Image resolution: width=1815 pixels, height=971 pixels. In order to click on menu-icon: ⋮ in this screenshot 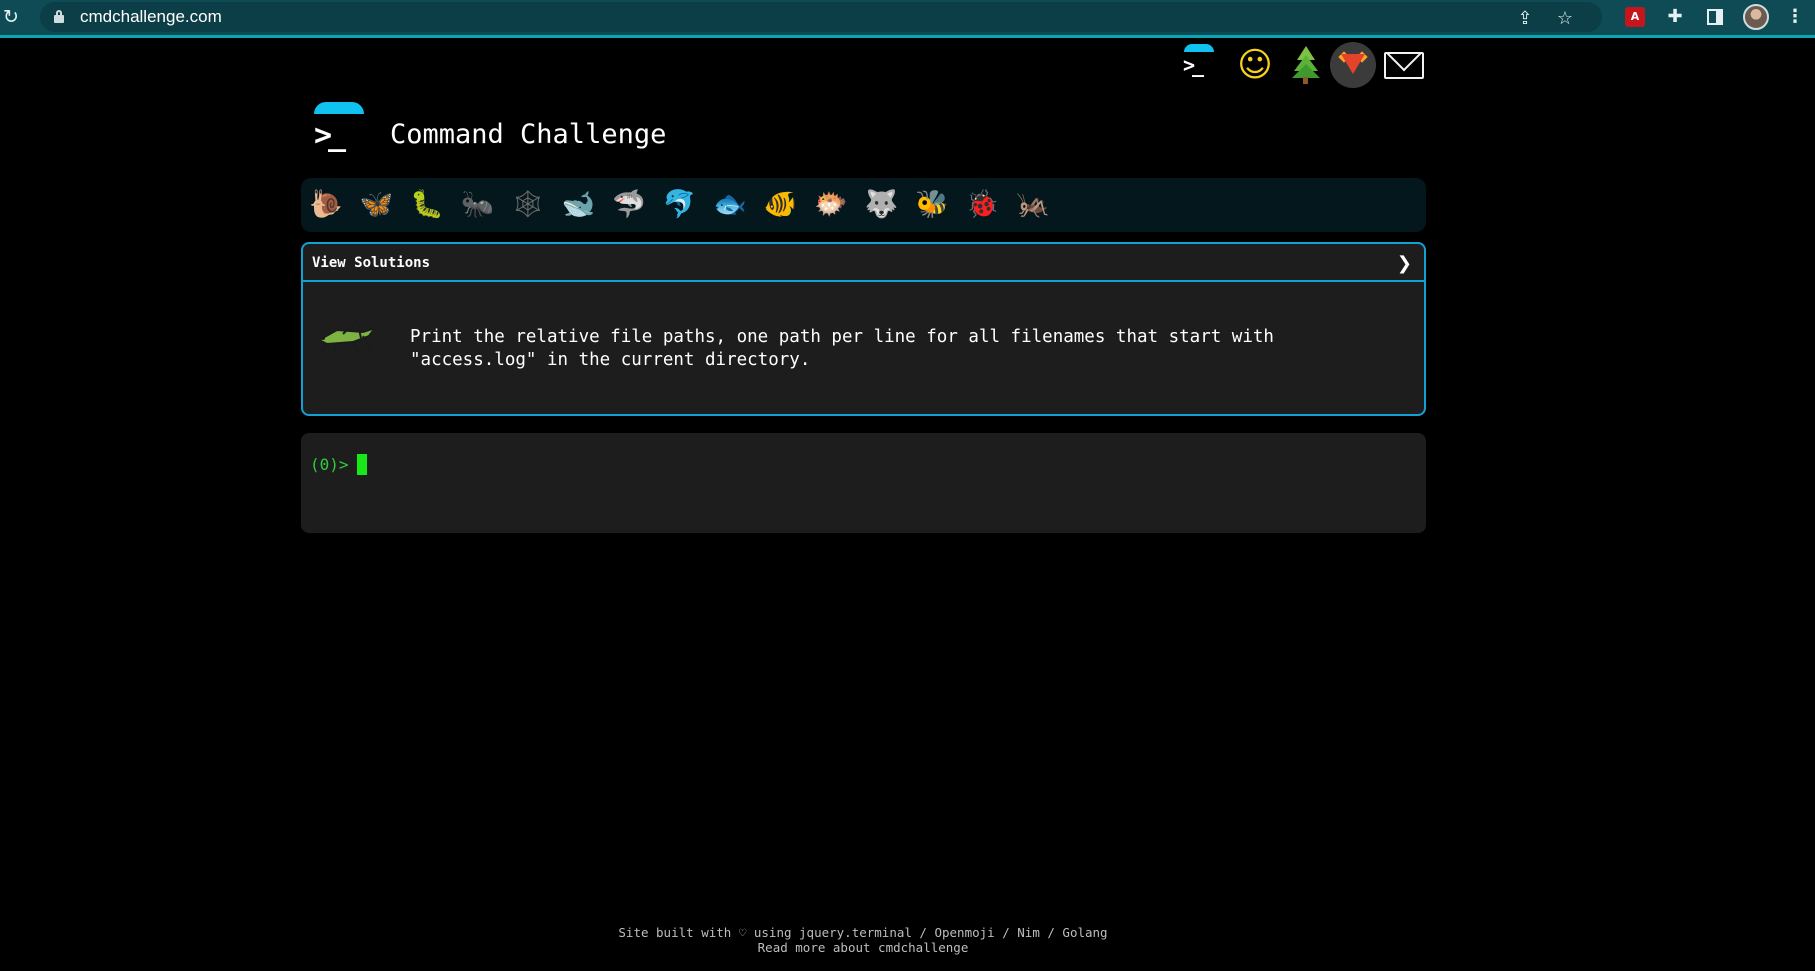, I will do `click(1795, 17)`.